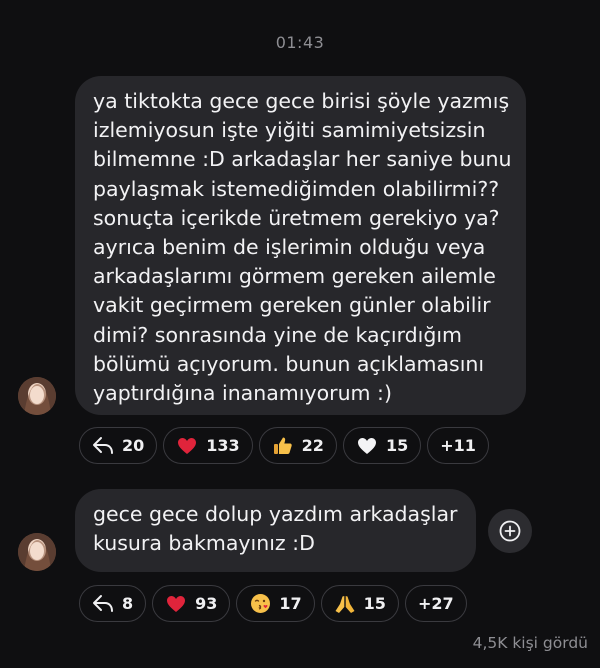 This screenshot has height=668, width=600. I want to click on more-reactions: +27, so click(435, 603).